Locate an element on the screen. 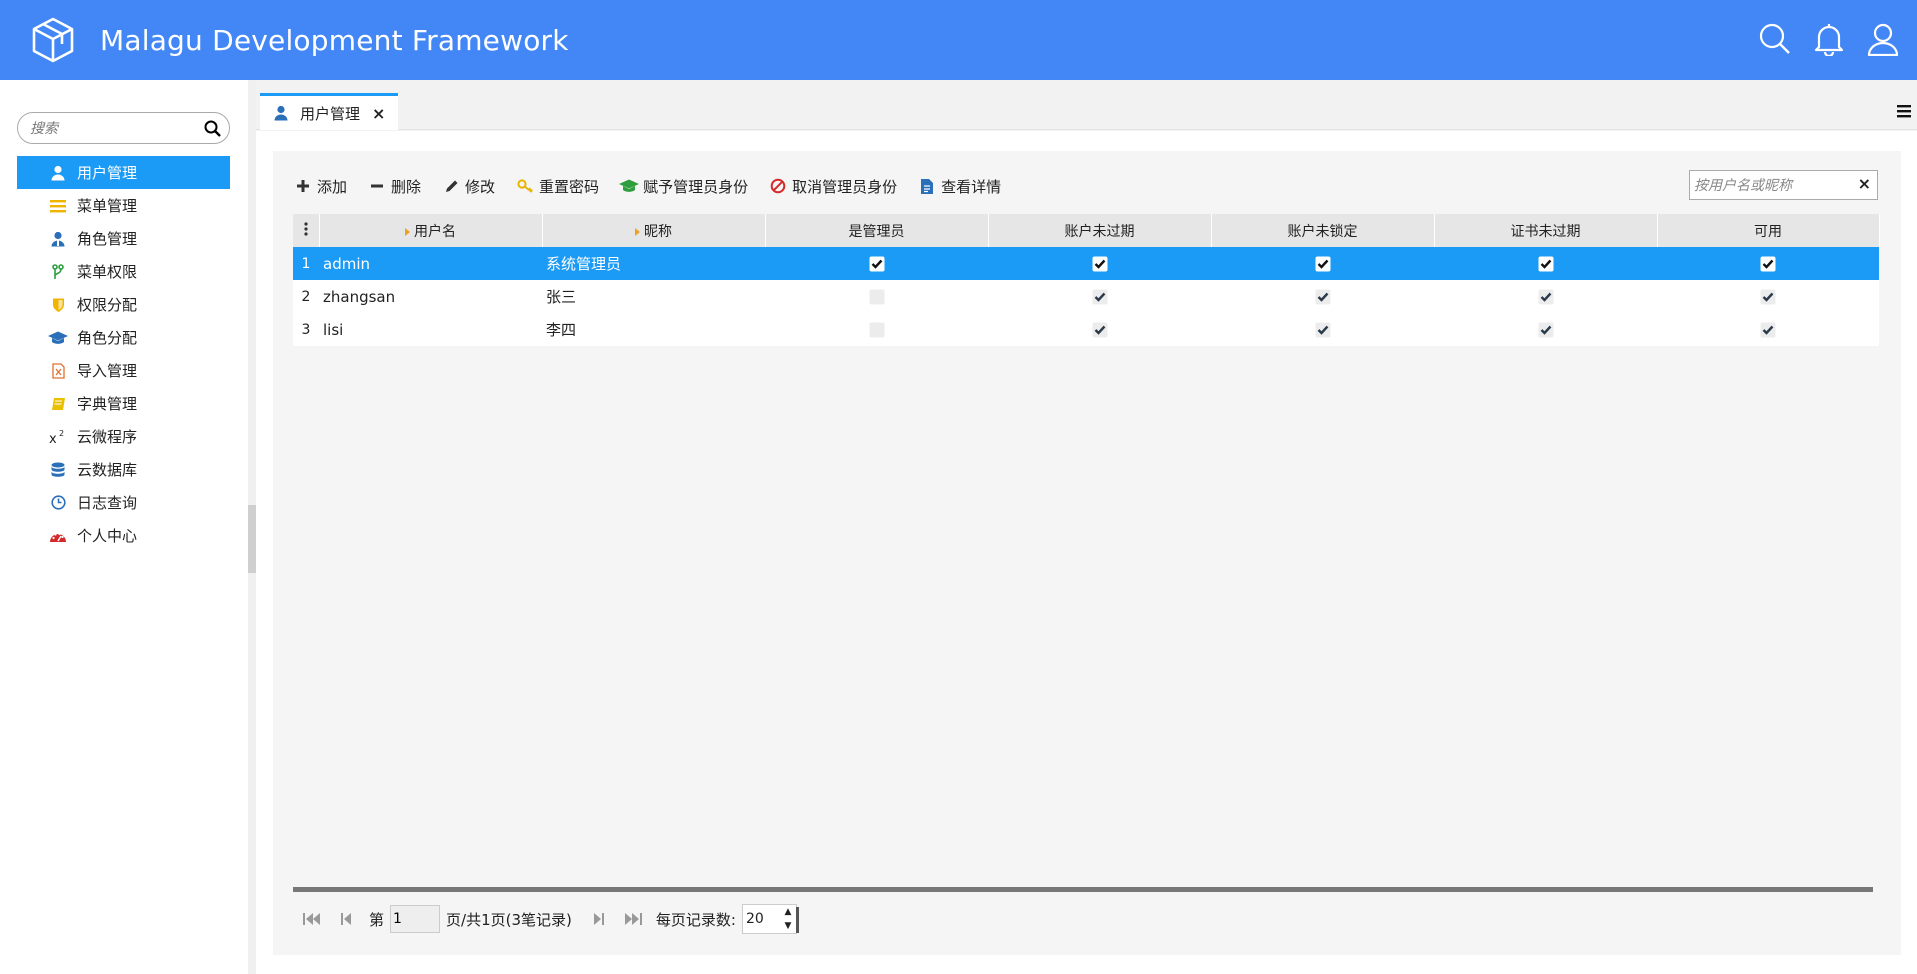 The width and height of the screenshot is (1917, 974). clear-filter-icon: × is located at coordinates (1864, 183).